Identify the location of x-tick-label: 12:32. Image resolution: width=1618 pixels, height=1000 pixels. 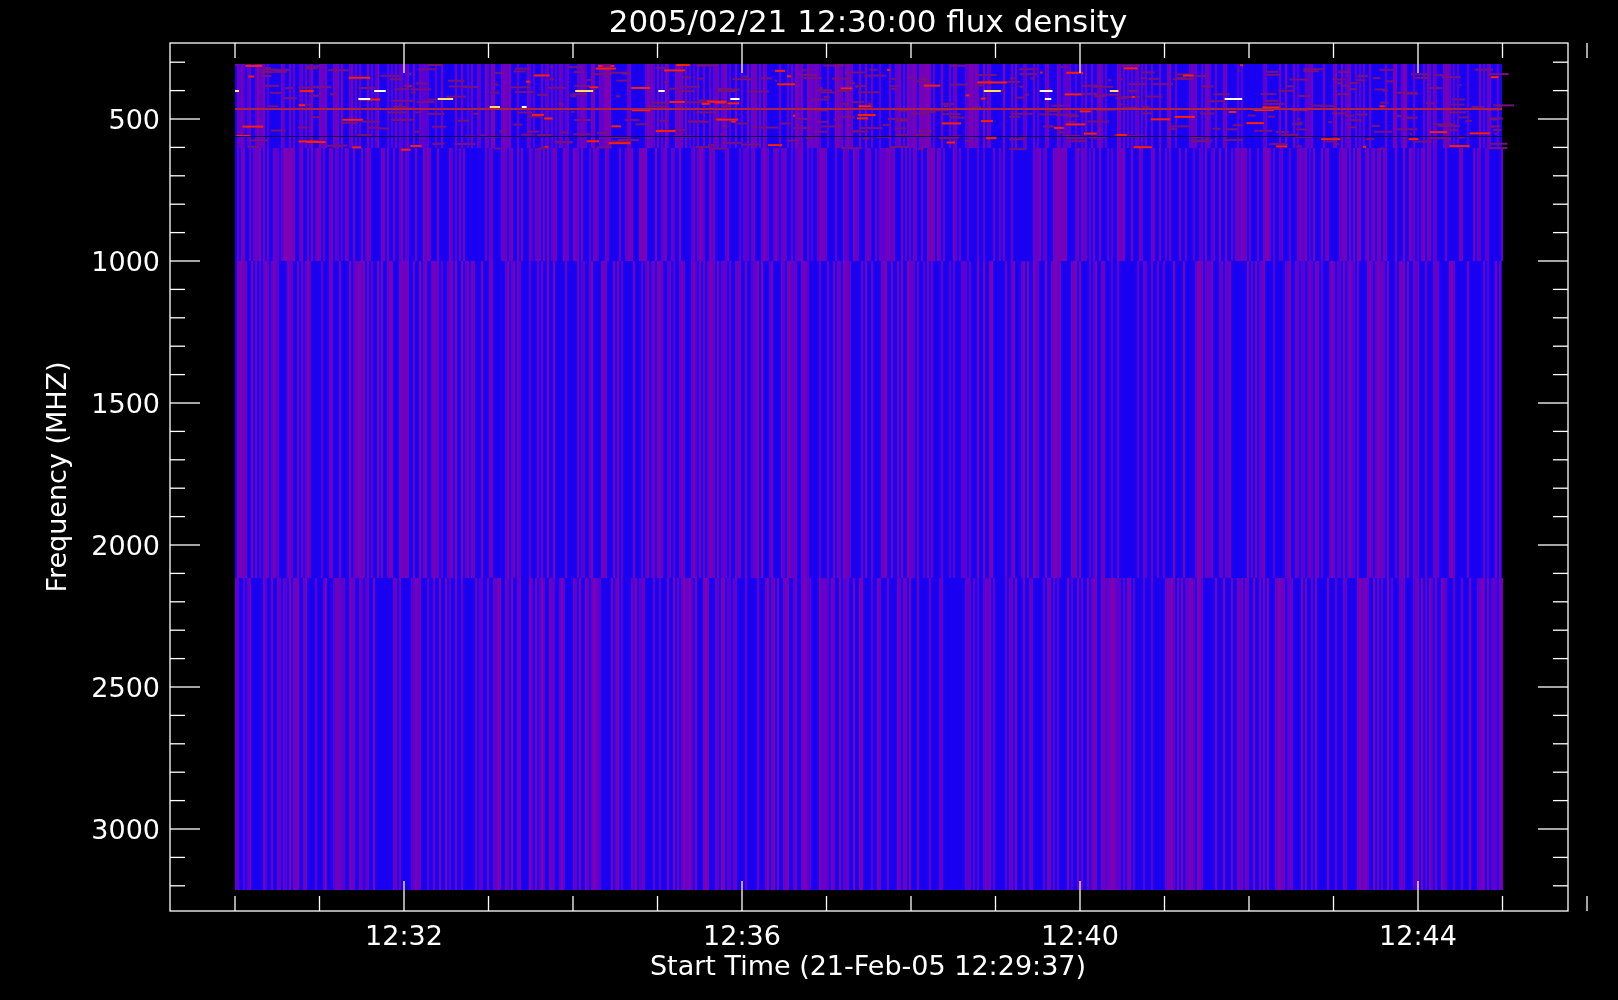
(404, 935).